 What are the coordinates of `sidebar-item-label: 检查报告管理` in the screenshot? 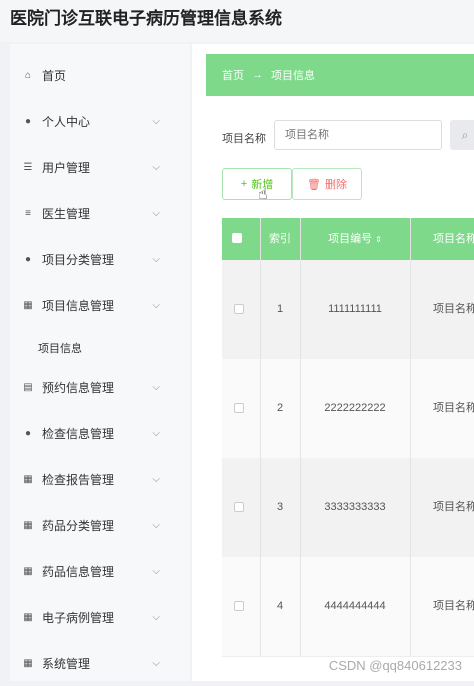 It's located at (78, 479).